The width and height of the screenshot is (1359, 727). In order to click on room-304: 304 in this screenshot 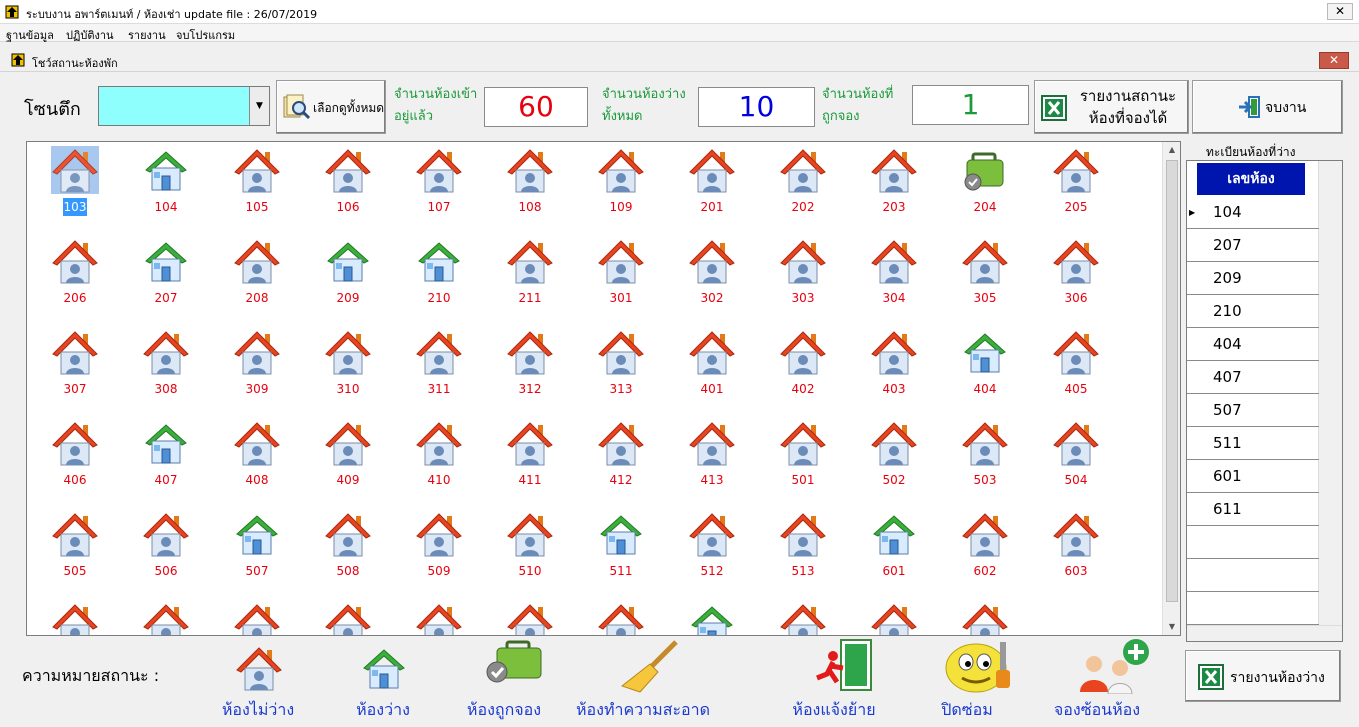, I will do `click(891, 273)`.